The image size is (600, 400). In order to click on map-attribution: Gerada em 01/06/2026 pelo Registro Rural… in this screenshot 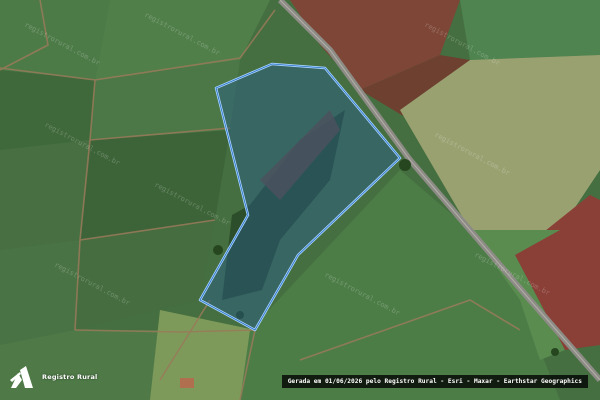, I will do `click(434, 381)`.